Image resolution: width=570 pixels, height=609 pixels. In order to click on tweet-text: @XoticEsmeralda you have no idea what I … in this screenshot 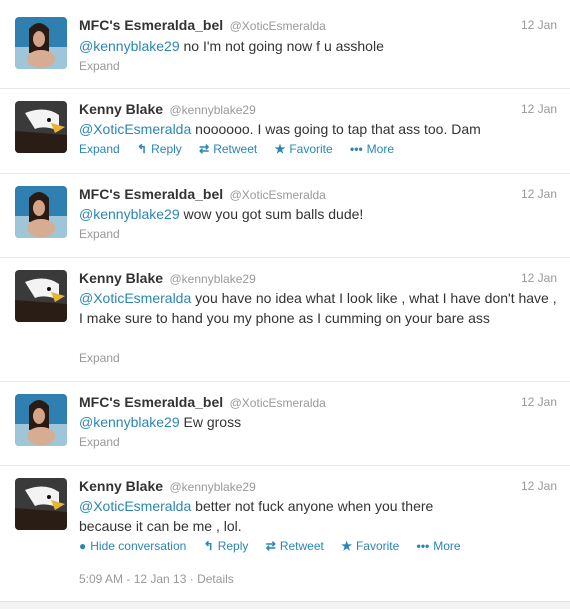, I will do `click(318, 308)`.